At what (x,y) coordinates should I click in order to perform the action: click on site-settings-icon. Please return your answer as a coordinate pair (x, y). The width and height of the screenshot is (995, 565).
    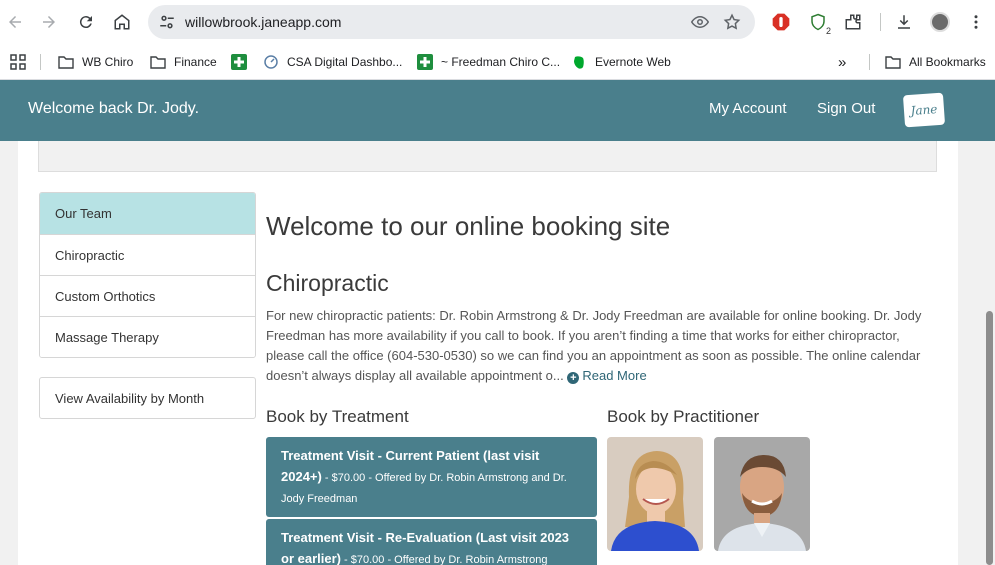
    Looking at the image, I should click on (167, 22).